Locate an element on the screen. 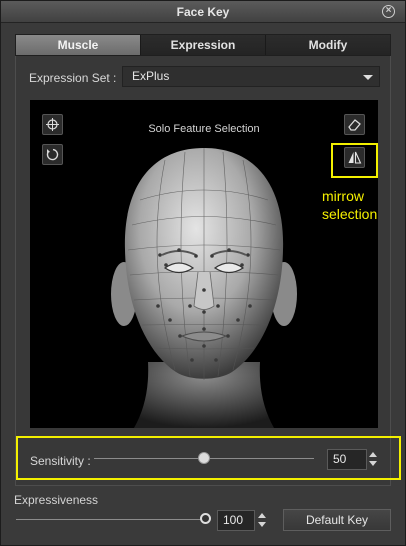 The height and width of the screenshot is (546, 406). sensitivity-value-input: 50 is located at coordinates (347, 459).